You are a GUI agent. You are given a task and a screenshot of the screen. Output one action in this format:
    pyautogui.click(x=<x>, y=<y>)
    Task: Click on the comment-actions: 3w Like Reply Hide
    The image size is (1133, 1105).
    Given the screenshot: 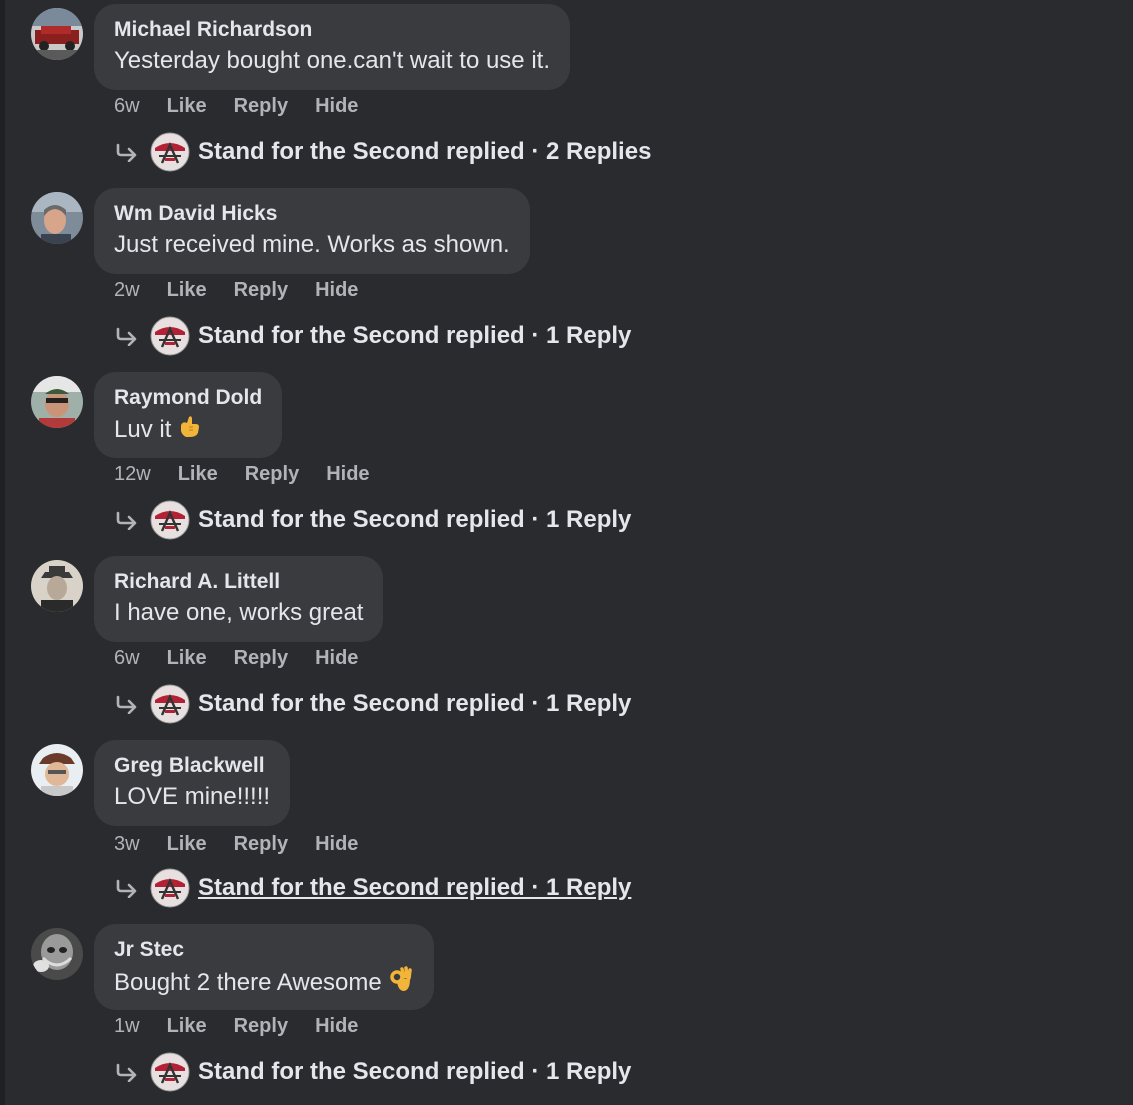 What is the action you would take?
    pyautogui.click(x=249, y=844)
    